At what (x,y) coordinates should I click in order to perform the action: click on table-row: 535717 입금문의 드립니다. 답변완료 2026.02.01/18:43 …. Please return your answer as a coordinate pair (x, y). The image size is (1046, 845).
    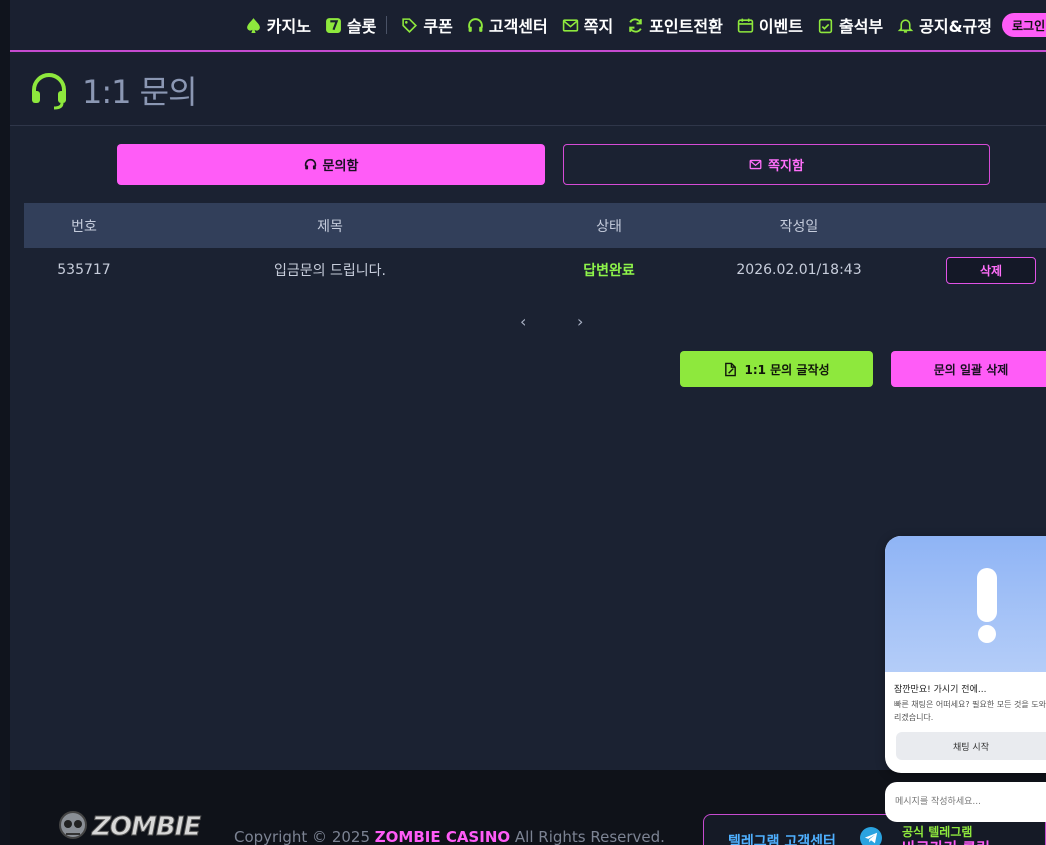
    Looking at the image, I should click on (535, 270).